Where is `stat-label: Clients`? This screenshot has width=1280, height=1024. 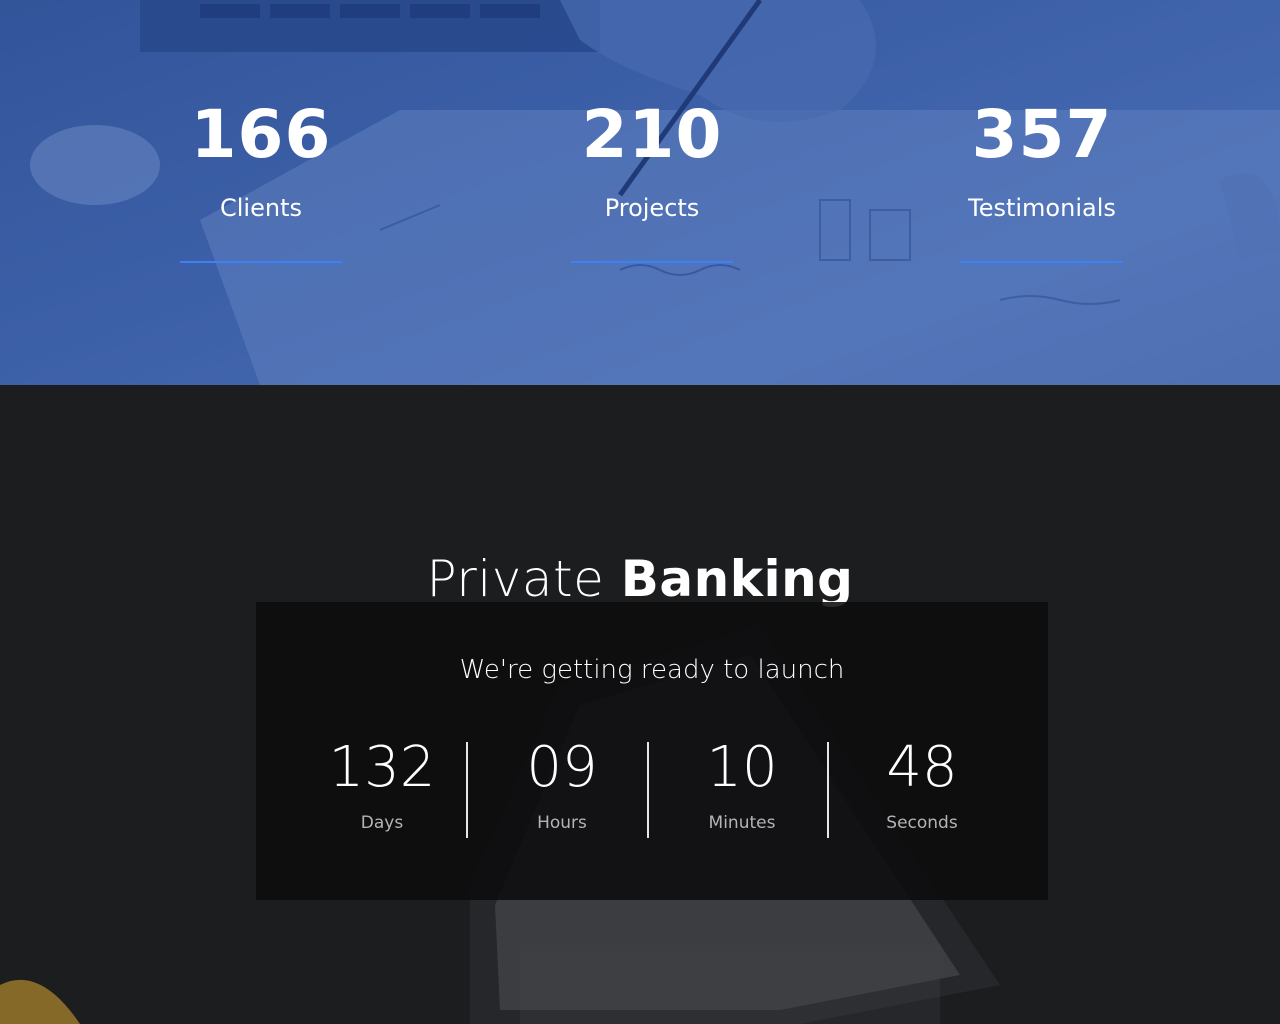
stat-label: Clients is located at coordinates (261, 208).